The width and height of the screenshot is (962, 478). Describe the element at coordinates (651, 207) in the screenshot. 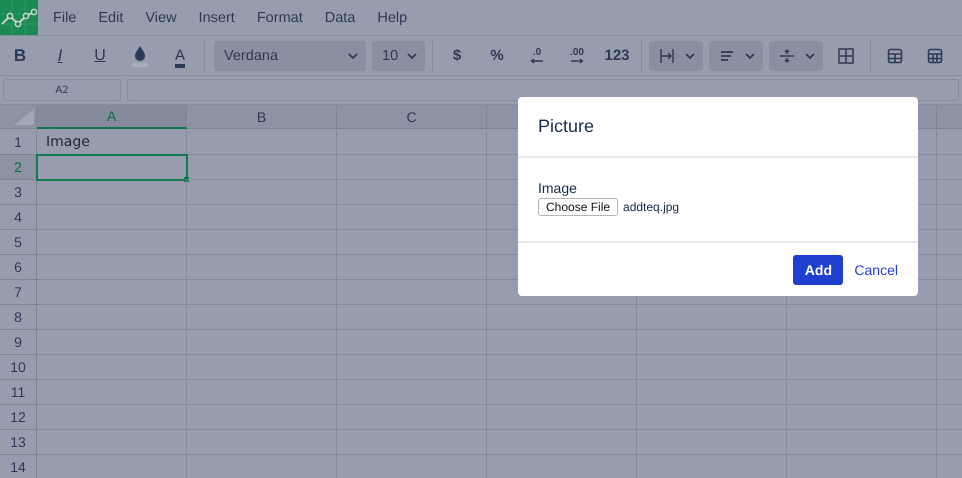

I see `file-name: addteq.jpg` at that location.